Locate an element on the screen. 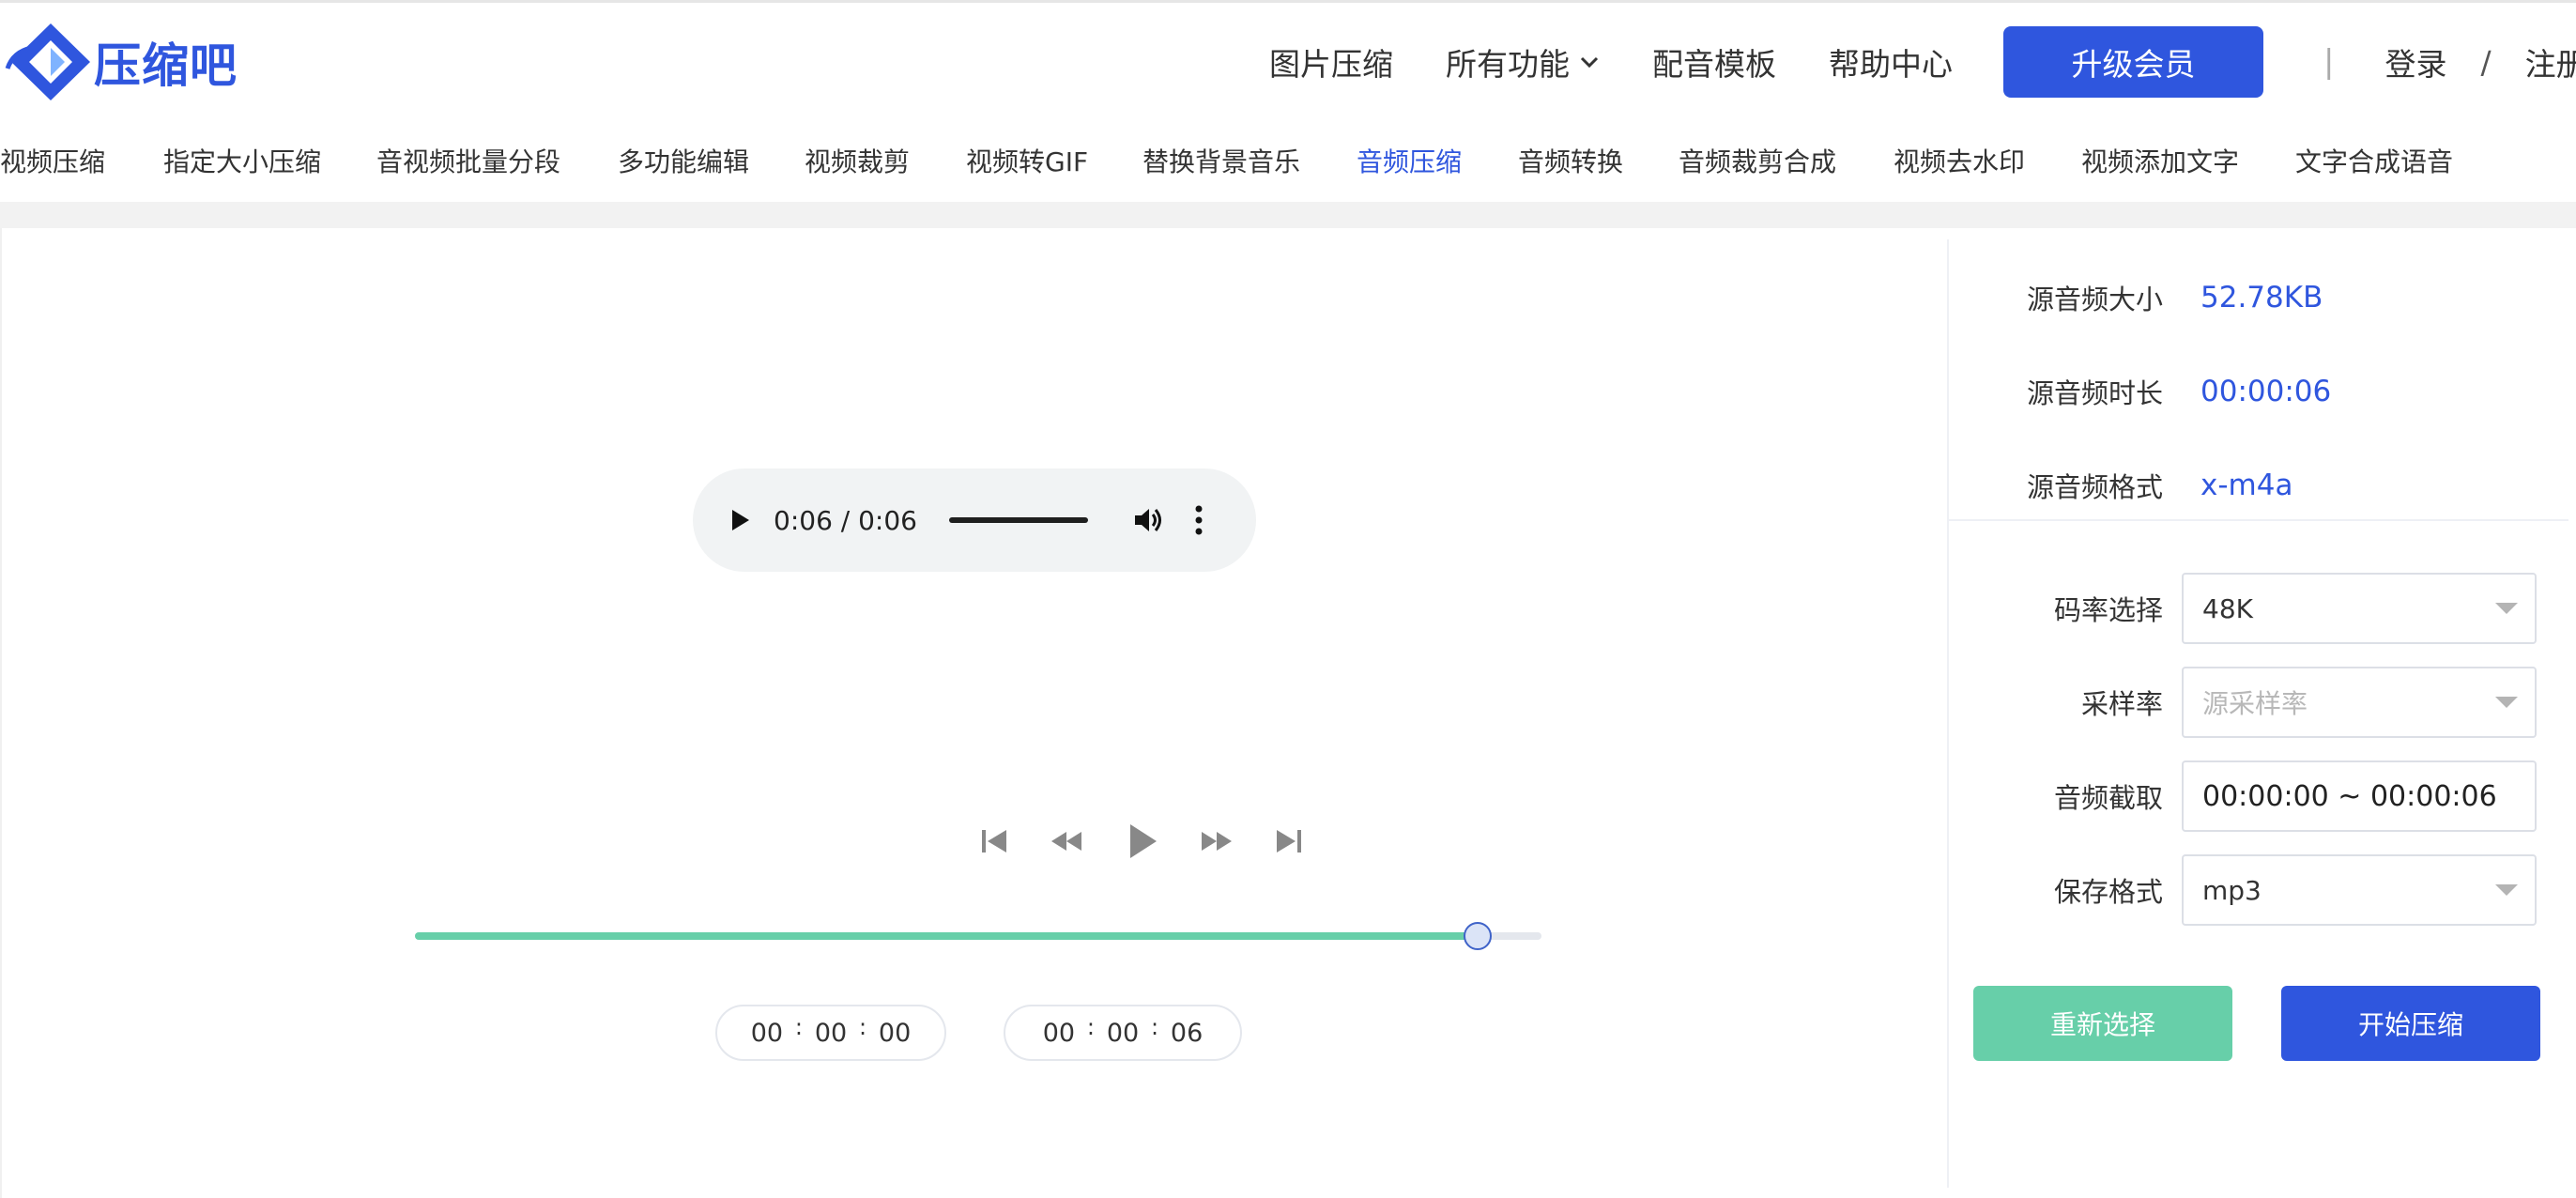 Image resolution: width=2576 pixels, height=1198 pixels. tab-remove-watermark: 视频去水印 is located at coordinates (1959, 160).